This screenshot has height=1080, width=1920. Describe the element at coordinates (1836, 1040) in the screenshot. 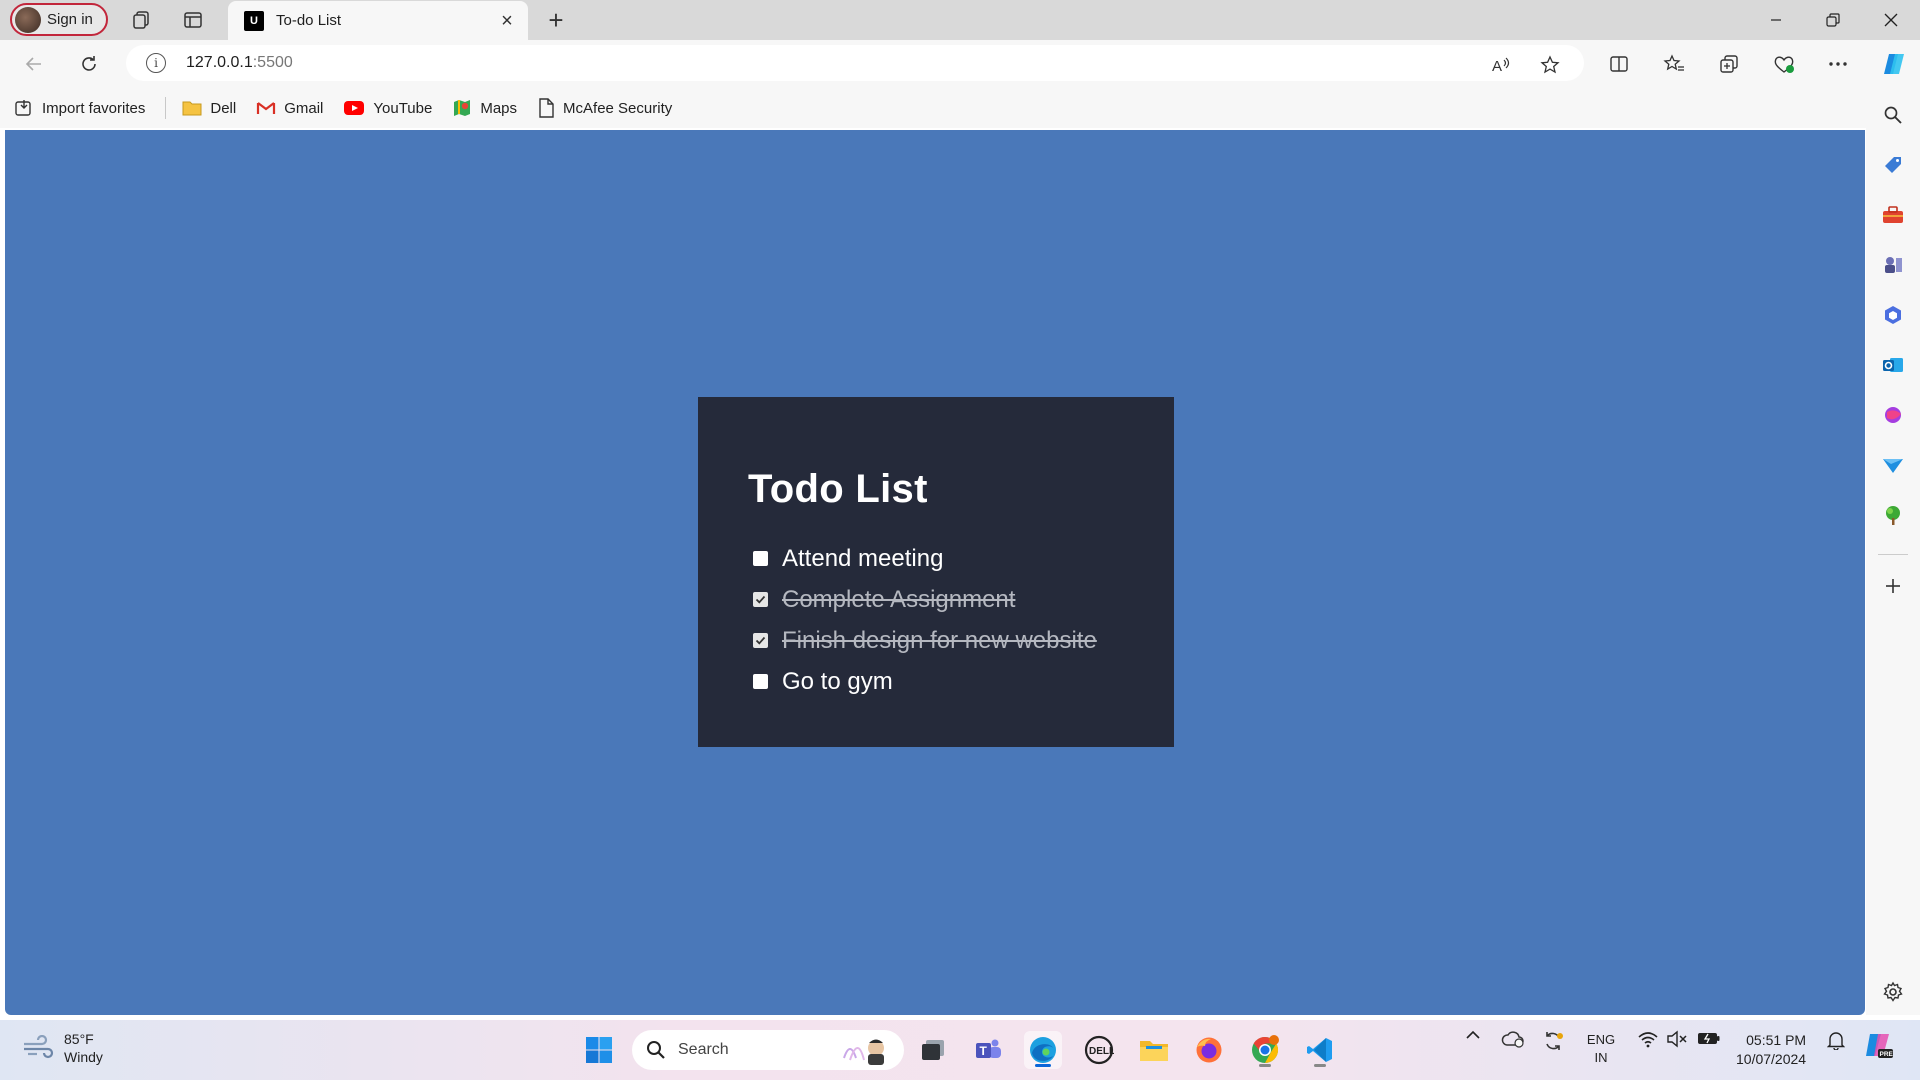

I see `notification-bell-icon` at that location.